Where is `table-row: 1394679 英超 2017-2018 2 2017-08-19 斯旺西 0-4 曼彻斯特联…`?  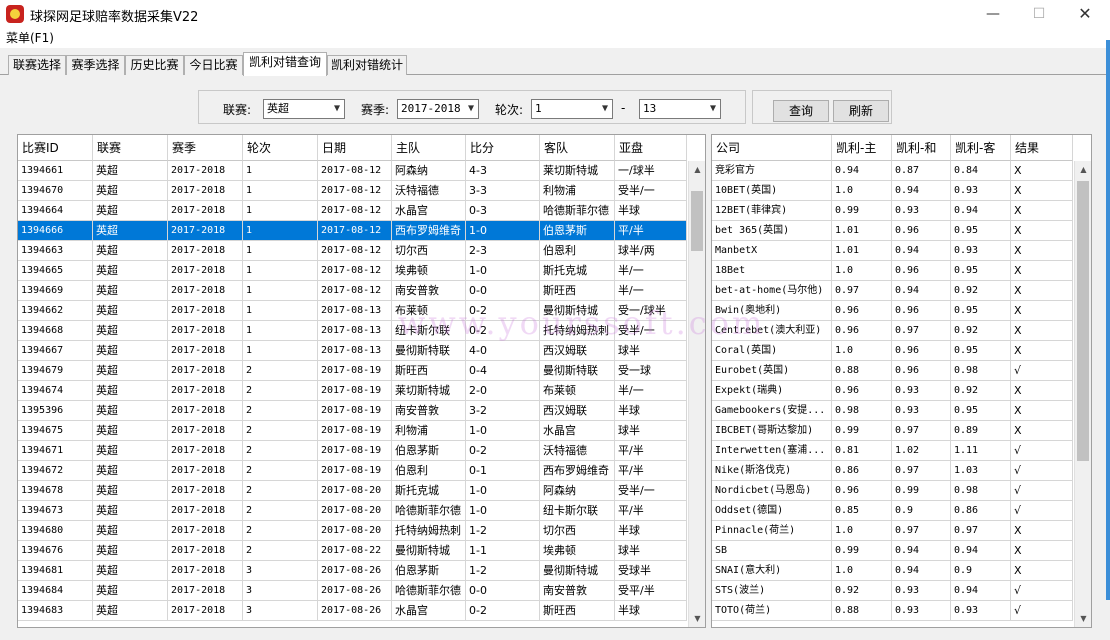 table-row: 1394679 英超 2017-2018 2 2017-08-19 斯旺西 0-4 曼彻斯特联… is located at coordinates (352, 371).